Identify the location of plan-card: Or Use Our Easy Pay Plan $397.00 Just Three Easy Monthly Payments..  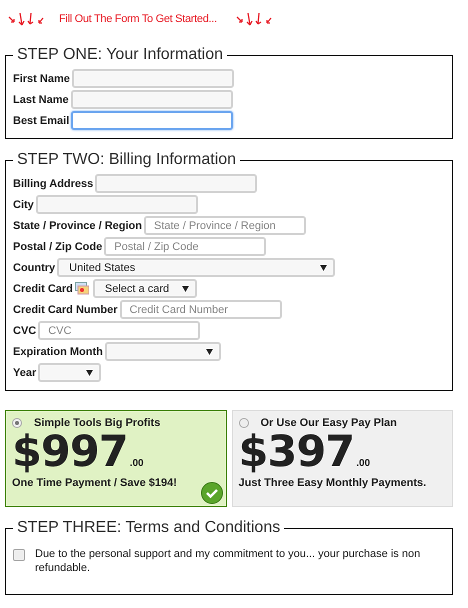
(342, 458).